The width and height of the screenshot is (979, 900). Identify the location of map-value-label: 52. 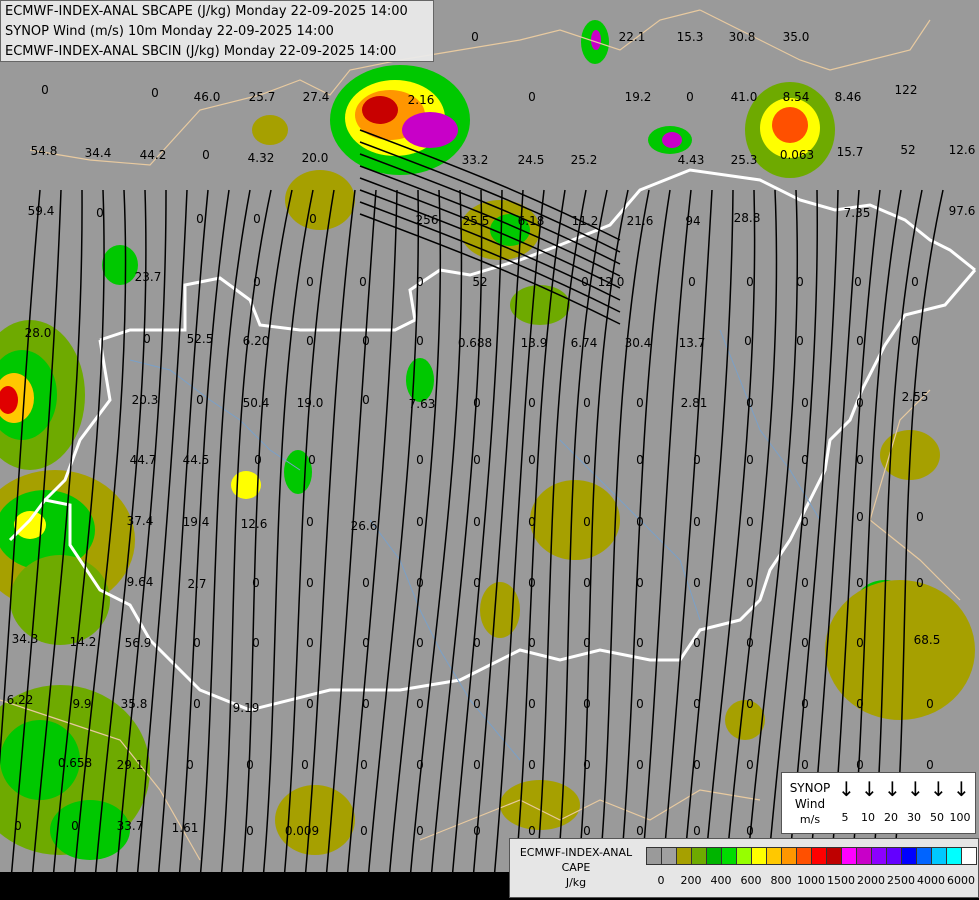
(908, 150).